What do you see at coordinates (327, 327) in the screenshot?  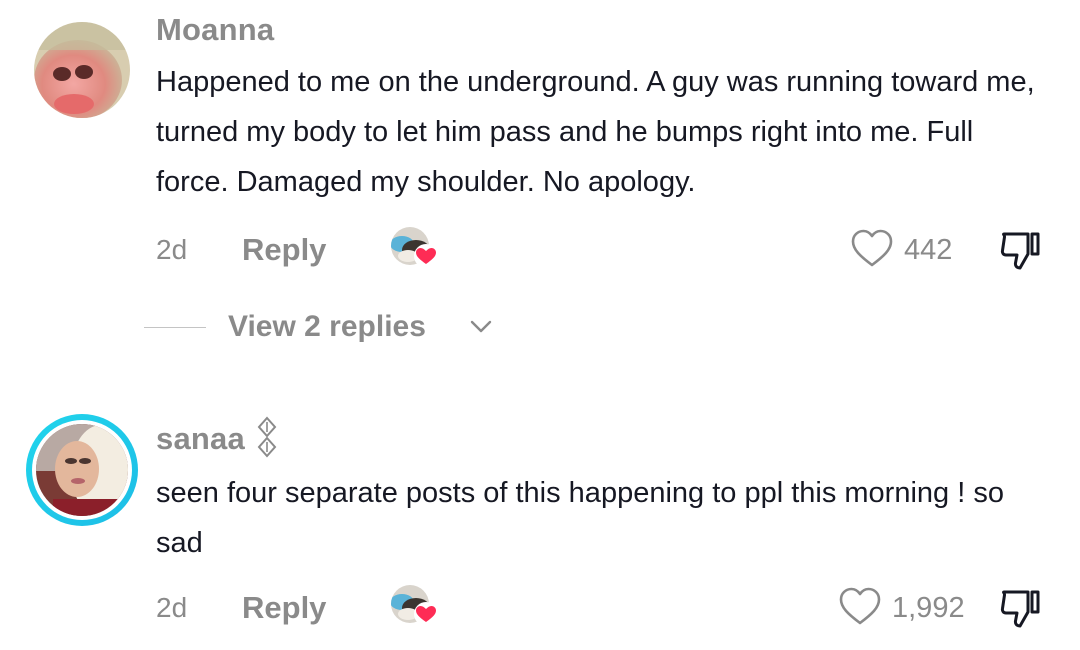 I see `view-replies-button: View 2 replies` at bounding box center [327, 327].